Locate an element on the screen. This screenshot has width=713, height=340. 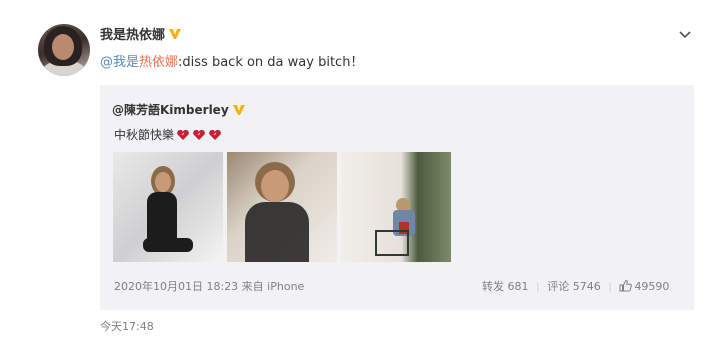
like-button: 49590 is located at coordinates (644, 286).